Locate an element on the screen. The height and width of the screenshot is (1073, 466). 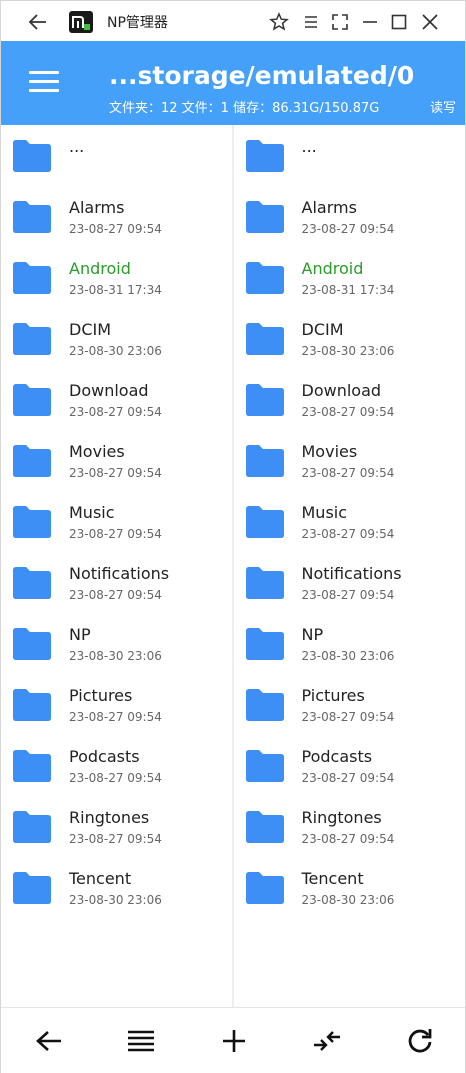
close-icon is located at coordinates (430, 22).